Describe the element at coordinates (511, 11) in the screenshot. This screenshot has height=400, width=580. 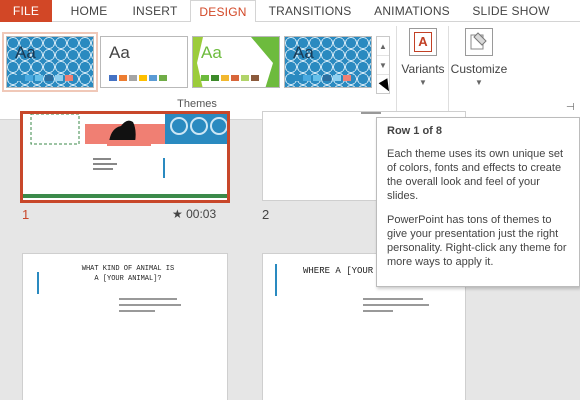
I see `tab-slide-show: SLIDE SHOW` at that location.